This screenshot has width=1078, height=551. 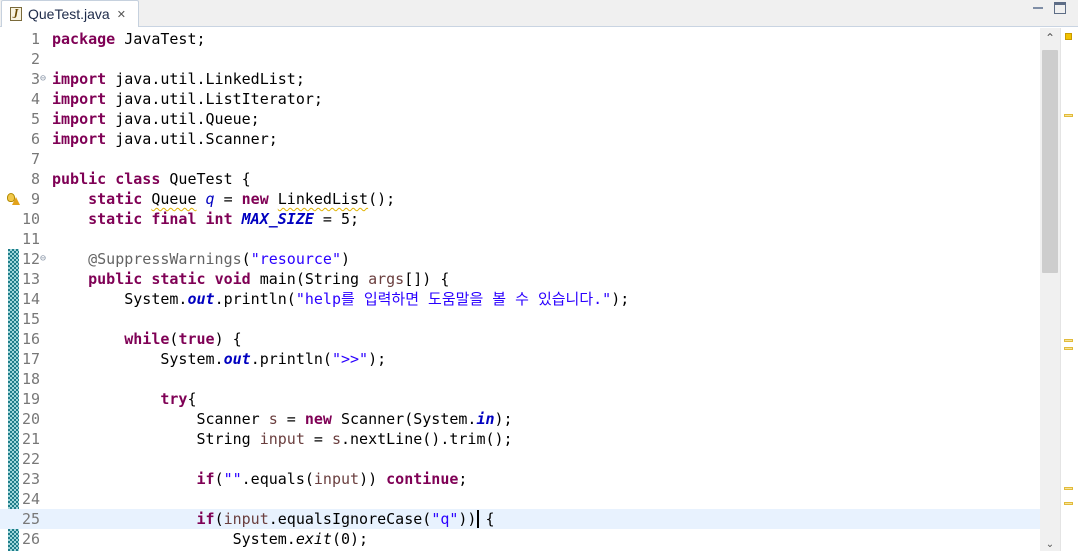 I want to click on overview-ruler, so click(x=1069, y=289).